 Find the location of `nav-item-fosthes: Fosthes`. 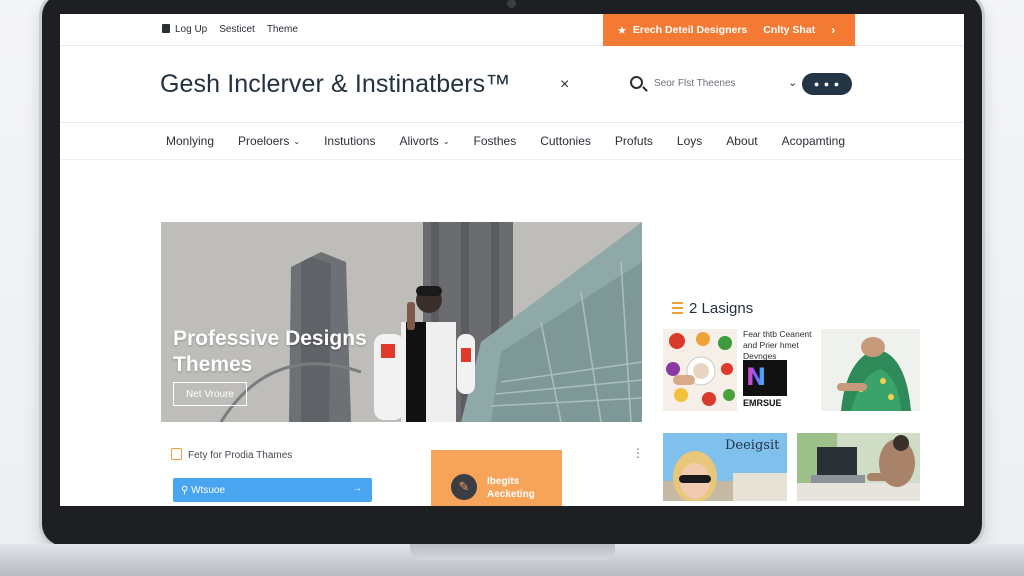

nav-item-fosthes: Fosthes is located at coordinates (495, 141).